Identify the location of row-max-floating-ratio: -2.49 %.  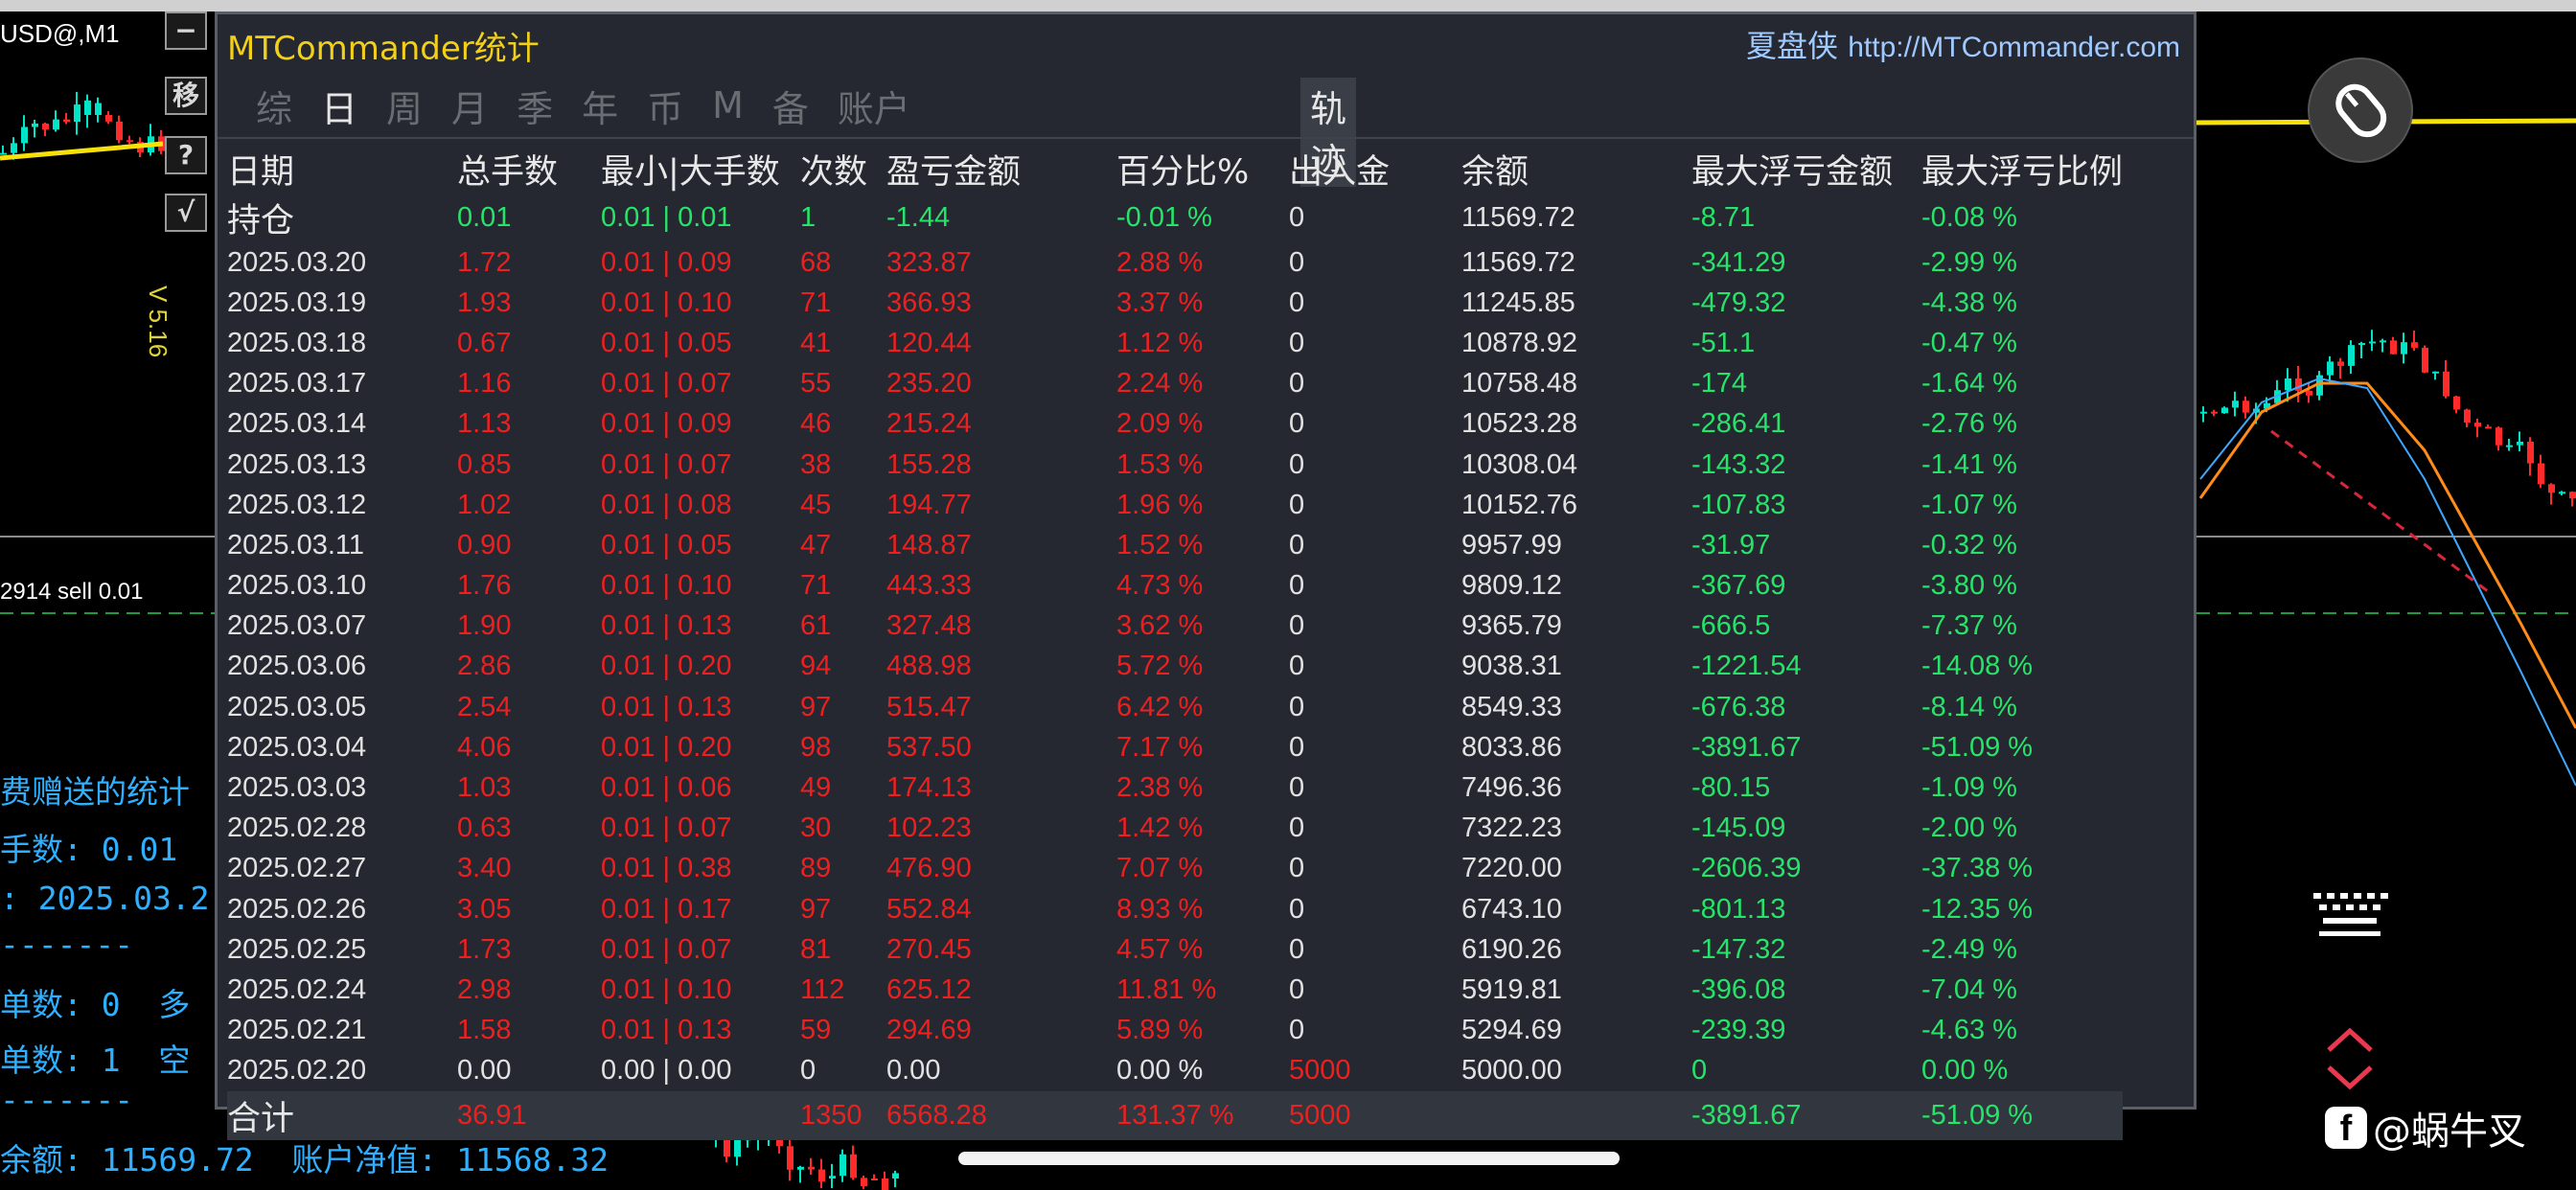
(1969, 949).